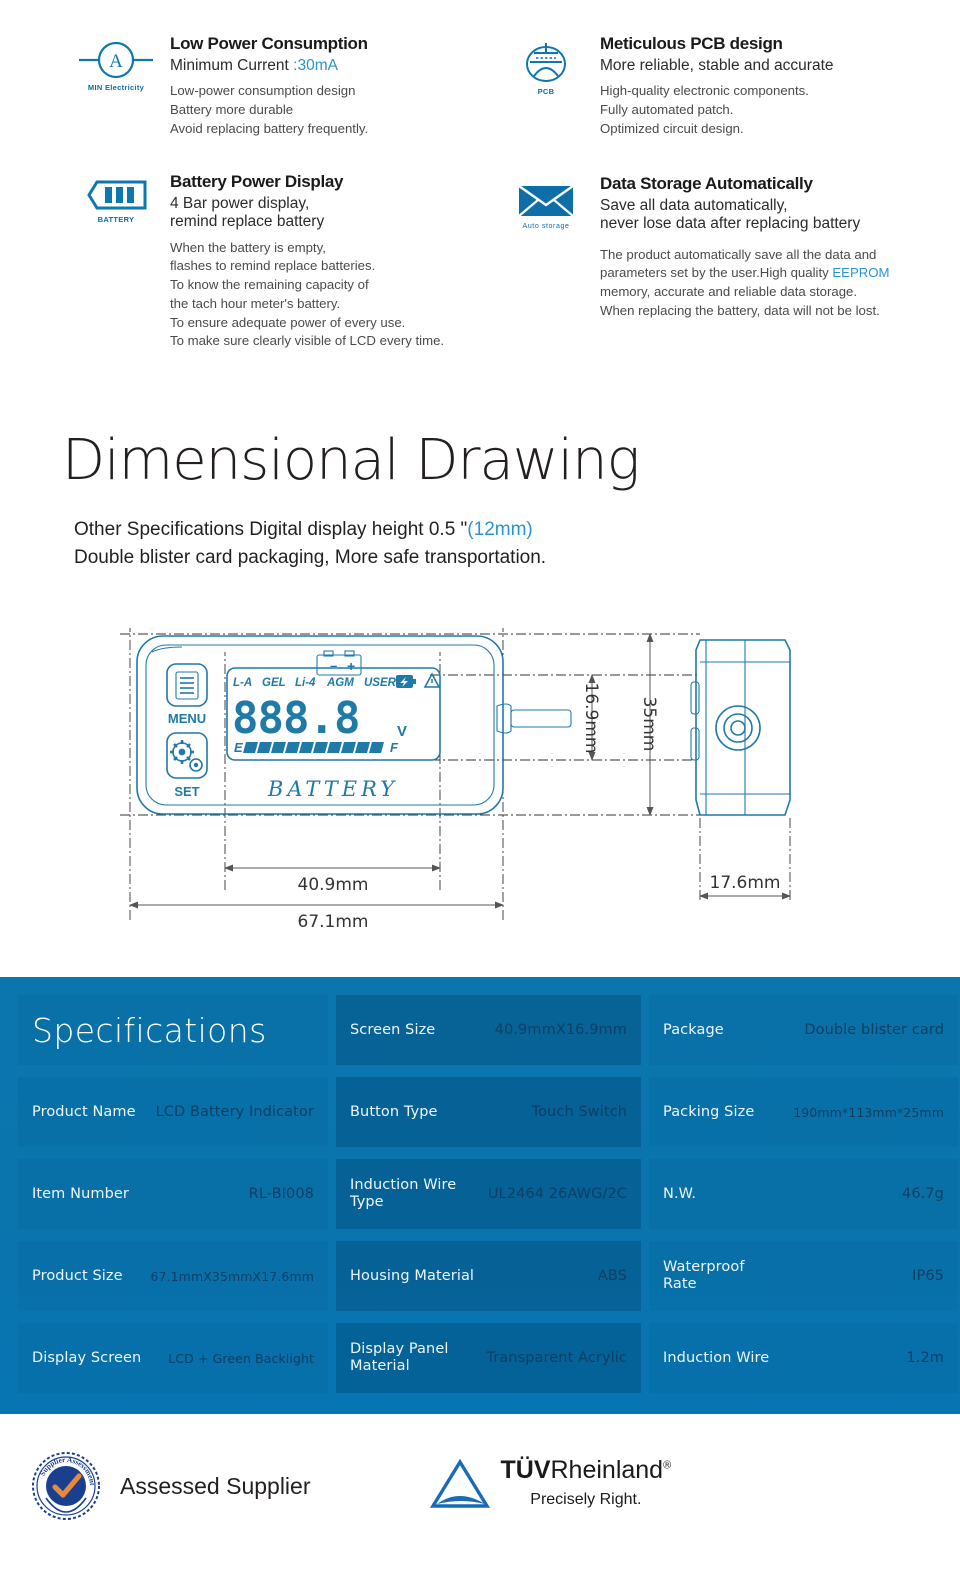  I want to click on lcd-digits: 888.8, so click(295, 718).